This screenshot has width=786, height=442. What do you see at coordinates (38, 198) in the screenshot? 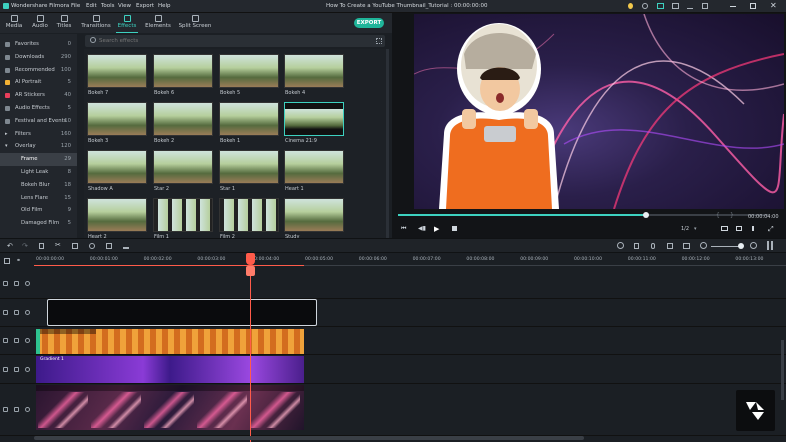
I see `sidebar-item-lens-flare: Lens Flare 15` at bounding box center [38, 198].